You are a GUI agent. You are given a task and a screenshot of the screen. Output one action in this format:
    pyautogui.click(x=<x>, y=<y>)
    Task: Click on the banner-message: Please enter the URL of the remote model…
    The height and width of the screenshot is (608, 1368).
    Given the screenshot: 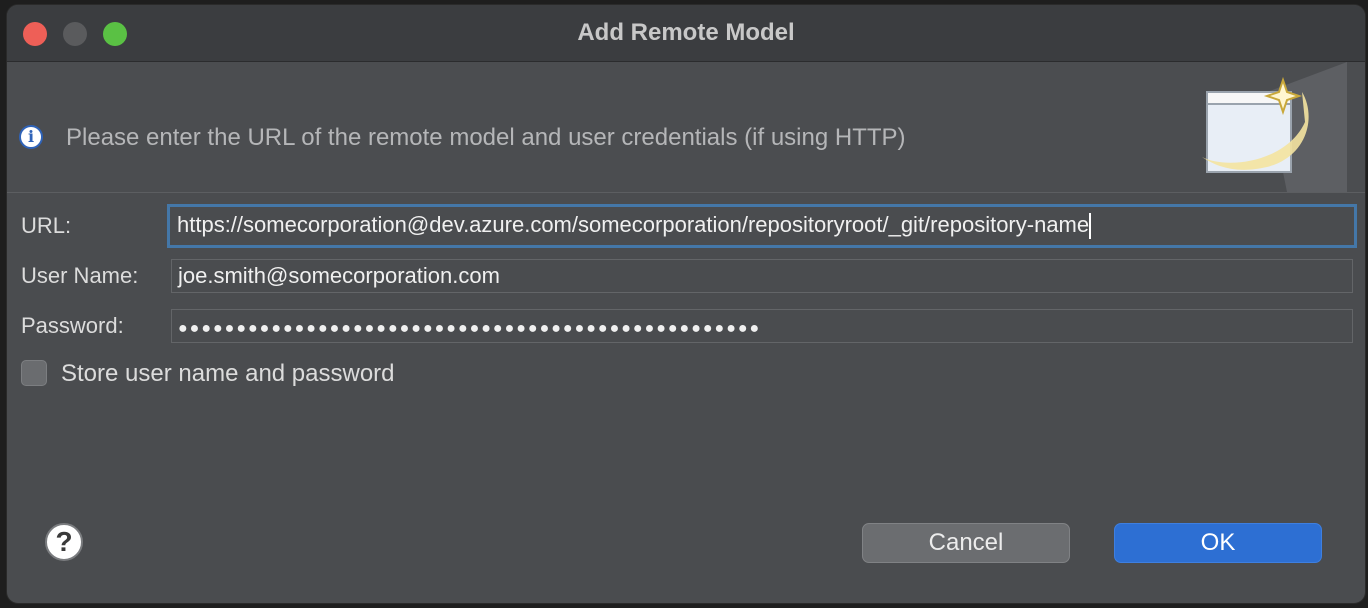 What is the action you would take?
    pyautogui.click(x=486, y=137)
    